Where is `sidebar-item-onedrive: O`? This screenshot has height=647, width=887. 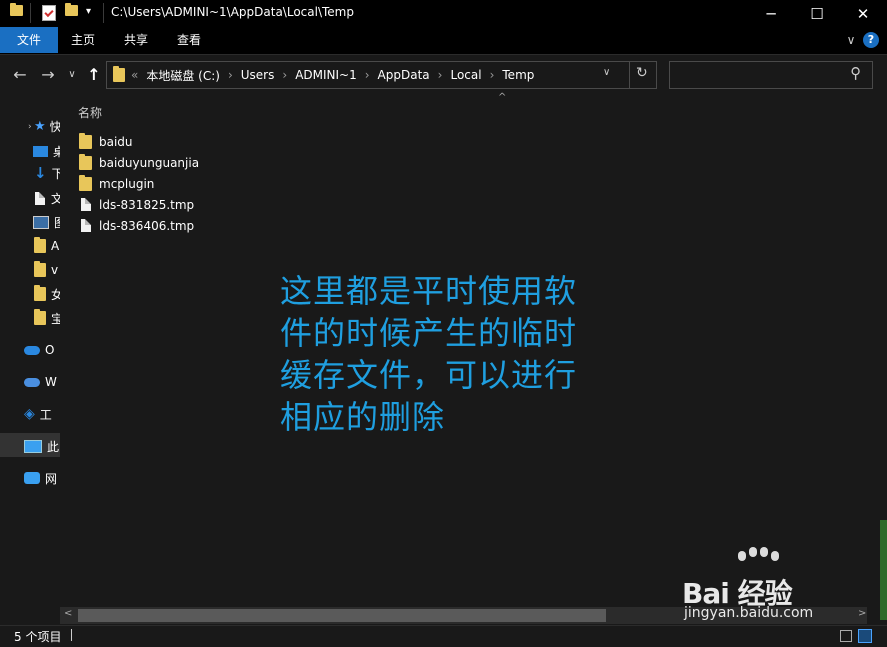
sidebar-item-onedrive: O is located at coordinates (39, 350).